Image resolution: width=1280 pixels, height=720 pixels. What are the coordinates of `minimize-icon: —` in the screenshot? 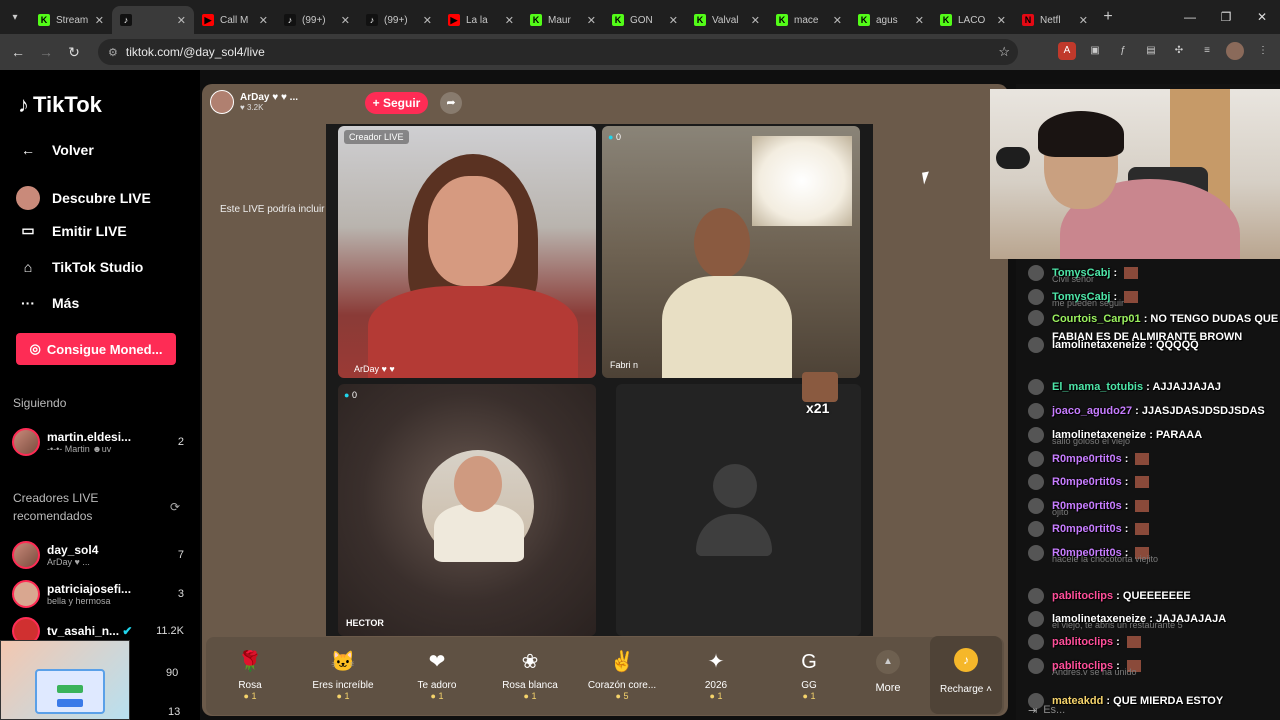 It's located at (1190, 17).